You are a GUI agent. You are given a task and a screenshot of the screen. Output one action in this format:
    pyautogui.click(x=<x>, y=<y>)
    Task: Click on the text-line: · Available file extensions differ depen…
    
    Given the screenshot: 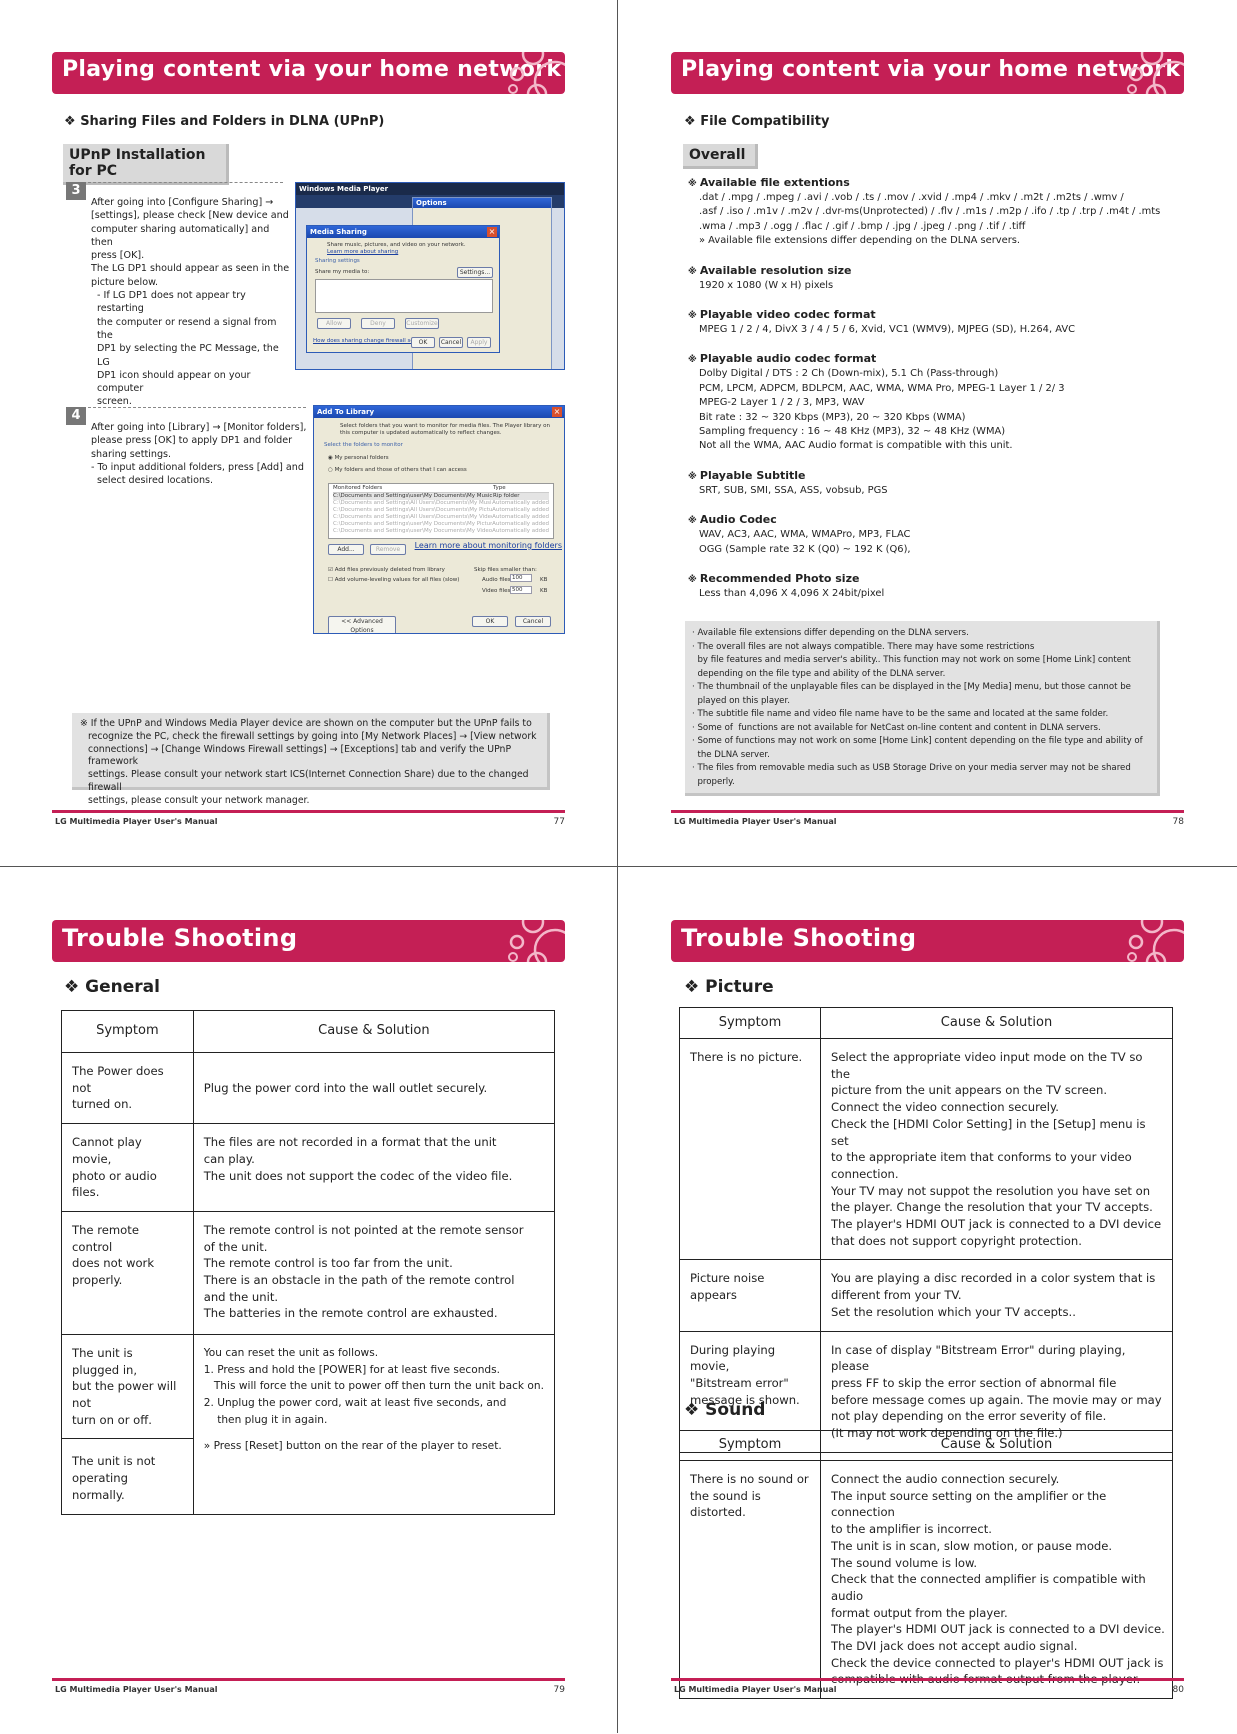 What is the action you would take?
    pyautogui.click(x=830, y=633)
    